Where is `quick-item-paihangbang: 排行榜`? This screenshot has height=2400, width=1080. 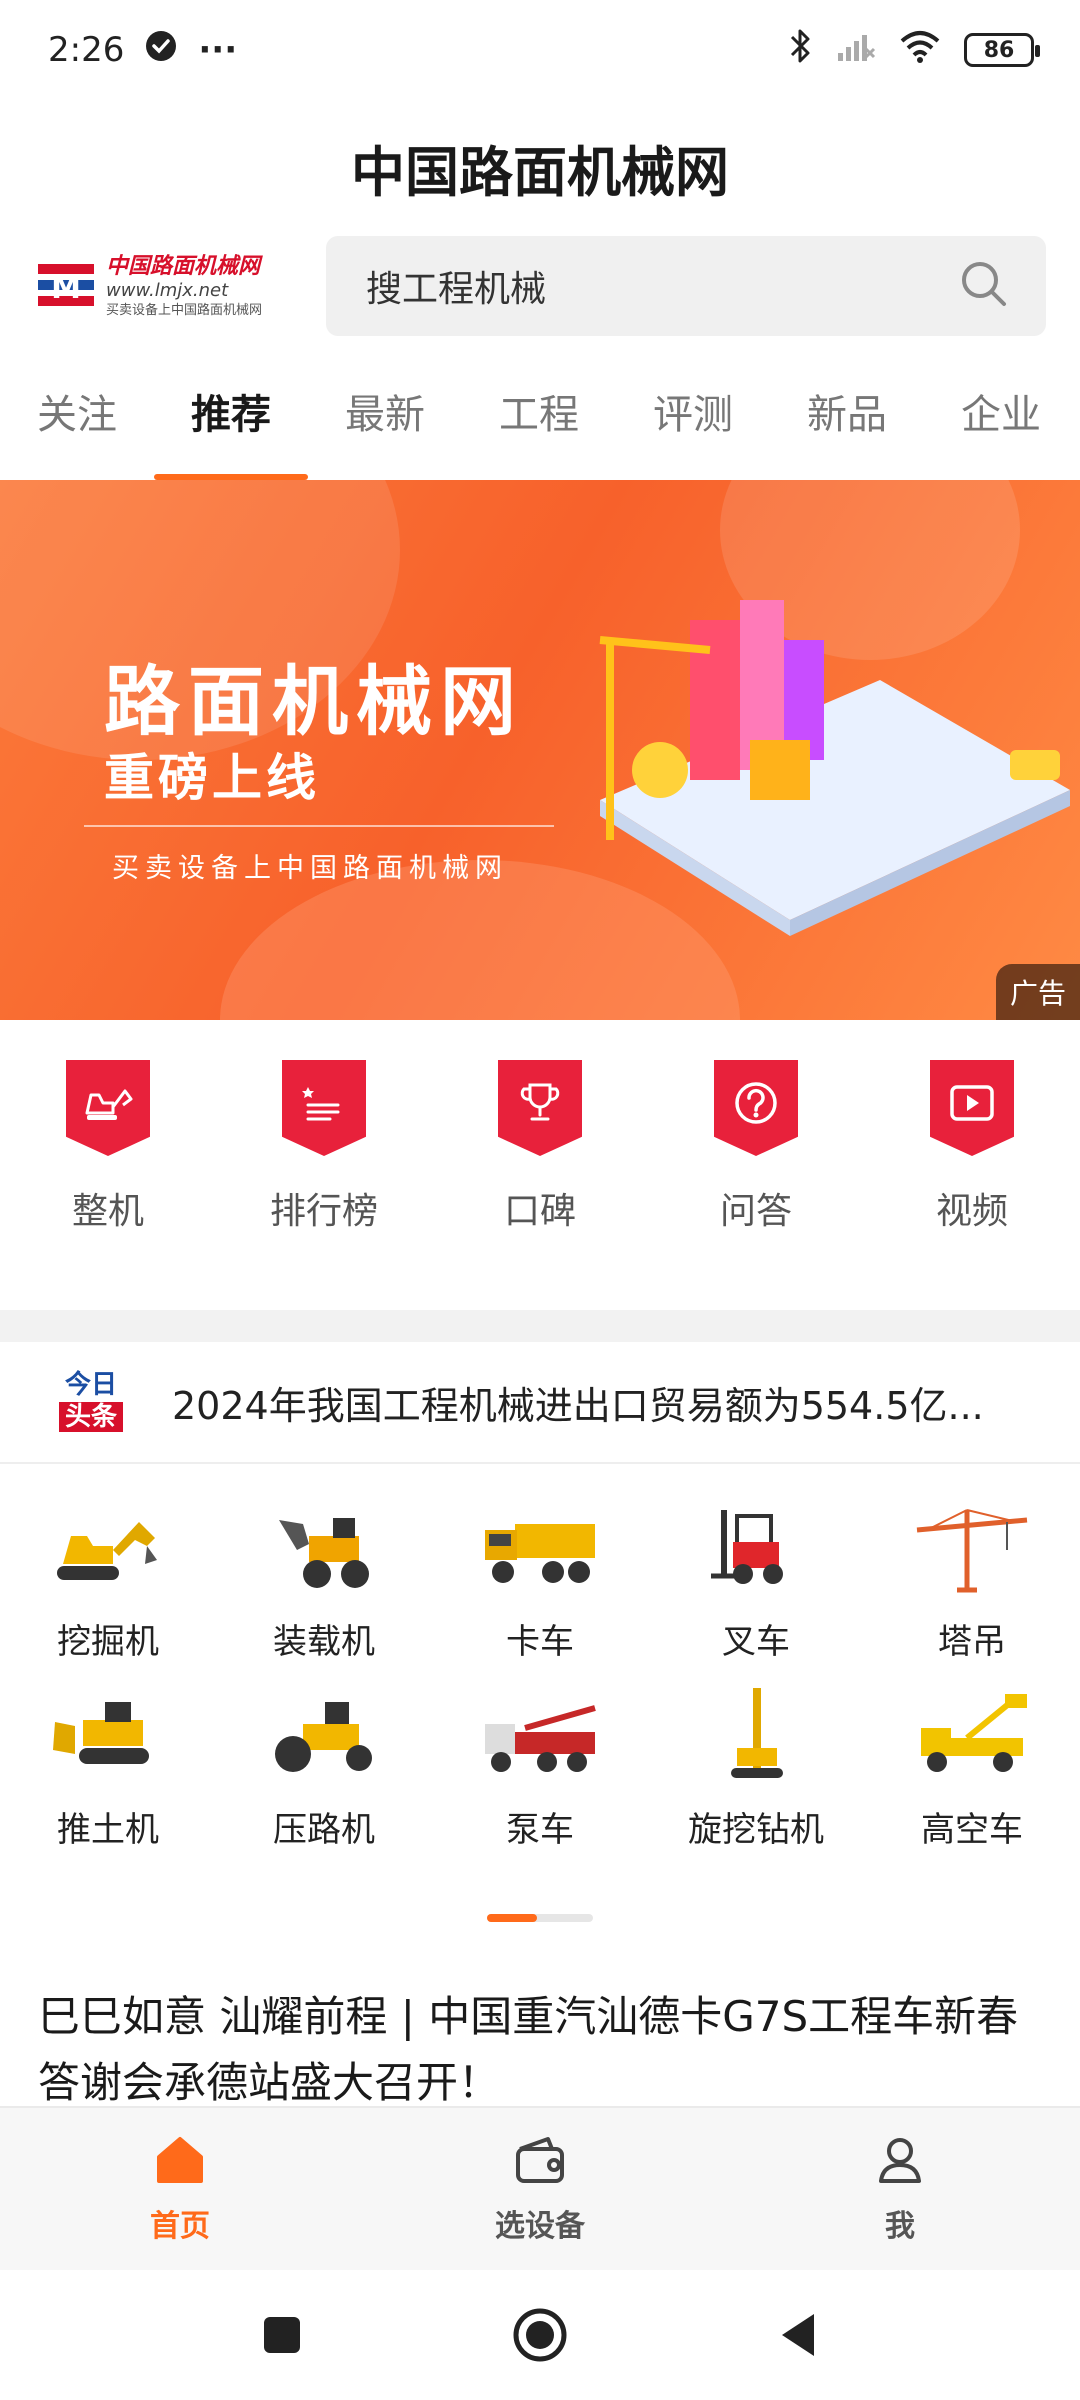
quick-item-paihangbang: 排行榜 is located at coordinates (324, 1175).